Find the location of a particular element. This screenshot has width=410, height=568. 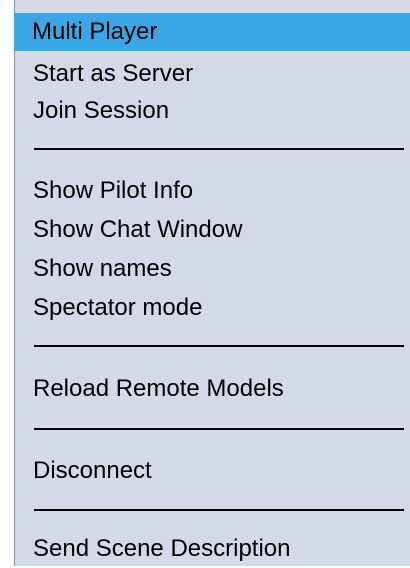

menu-item-disconnect: Disconnect is located at coordinates (212, 471).